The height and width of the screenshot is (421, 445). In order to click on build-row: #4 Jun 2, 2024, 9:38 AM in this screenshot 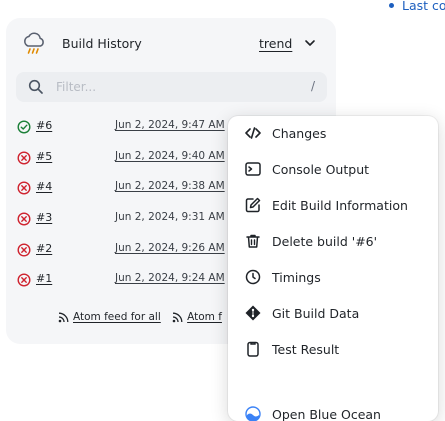, I will do `click(131, 190)`.